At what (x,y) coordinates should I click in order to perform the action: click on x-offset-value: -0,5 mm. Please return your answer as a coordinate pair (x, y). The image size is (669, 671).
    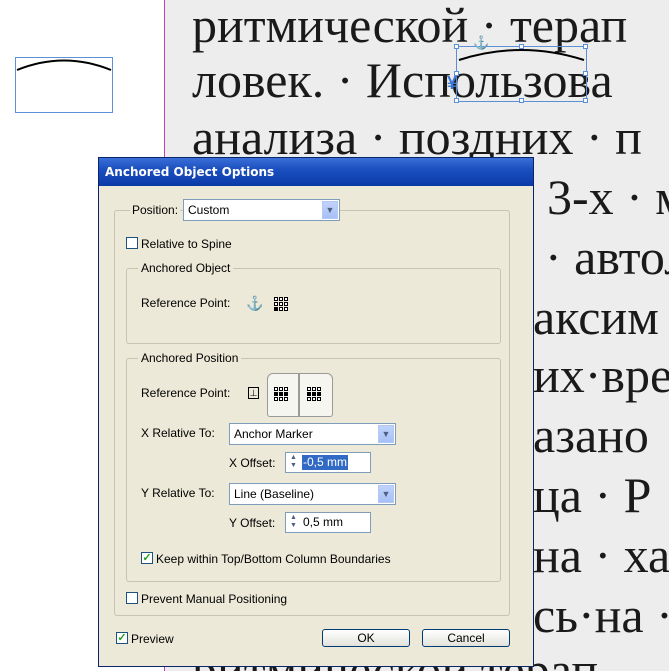
    Looking at the image, I should click on (325, 462).